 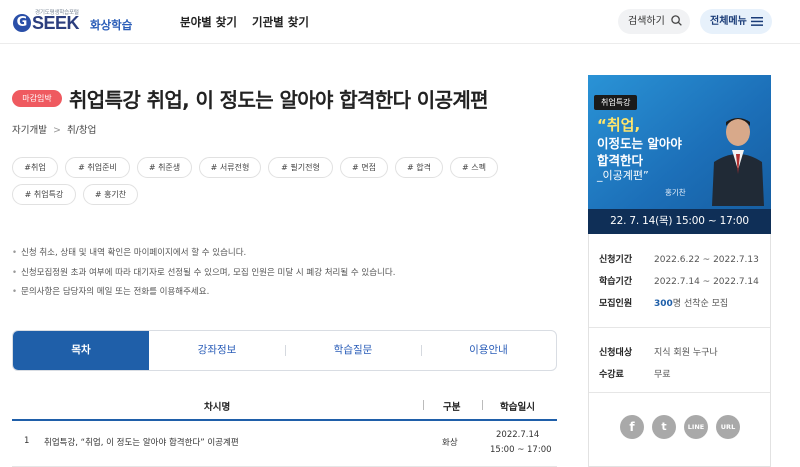 What do you see at coordinates (279, 100) in the screenshot?
I see `page-title: 취업특강 취업, 이 정도는 알아야 합격한다 이공계편` at bounding box center [279, 100].